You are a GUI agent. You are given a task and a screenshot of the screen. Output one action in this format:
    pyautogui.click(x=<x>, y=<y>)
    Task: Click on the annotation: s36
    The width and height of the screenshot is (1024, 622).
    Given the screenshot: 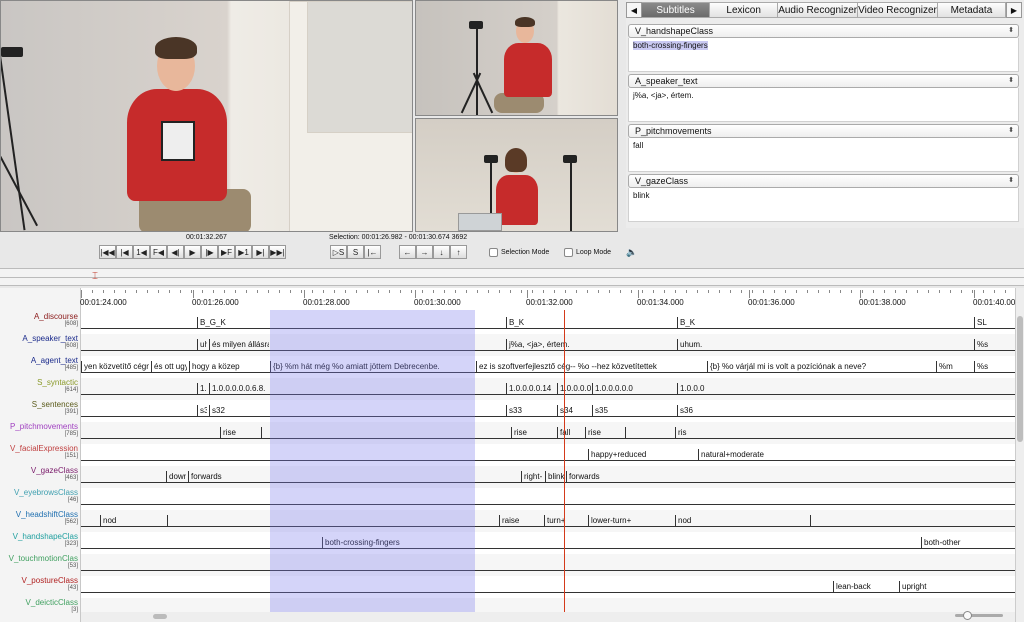 What is the action you would take?
    pyautogui.click(x=692, y=411)
    